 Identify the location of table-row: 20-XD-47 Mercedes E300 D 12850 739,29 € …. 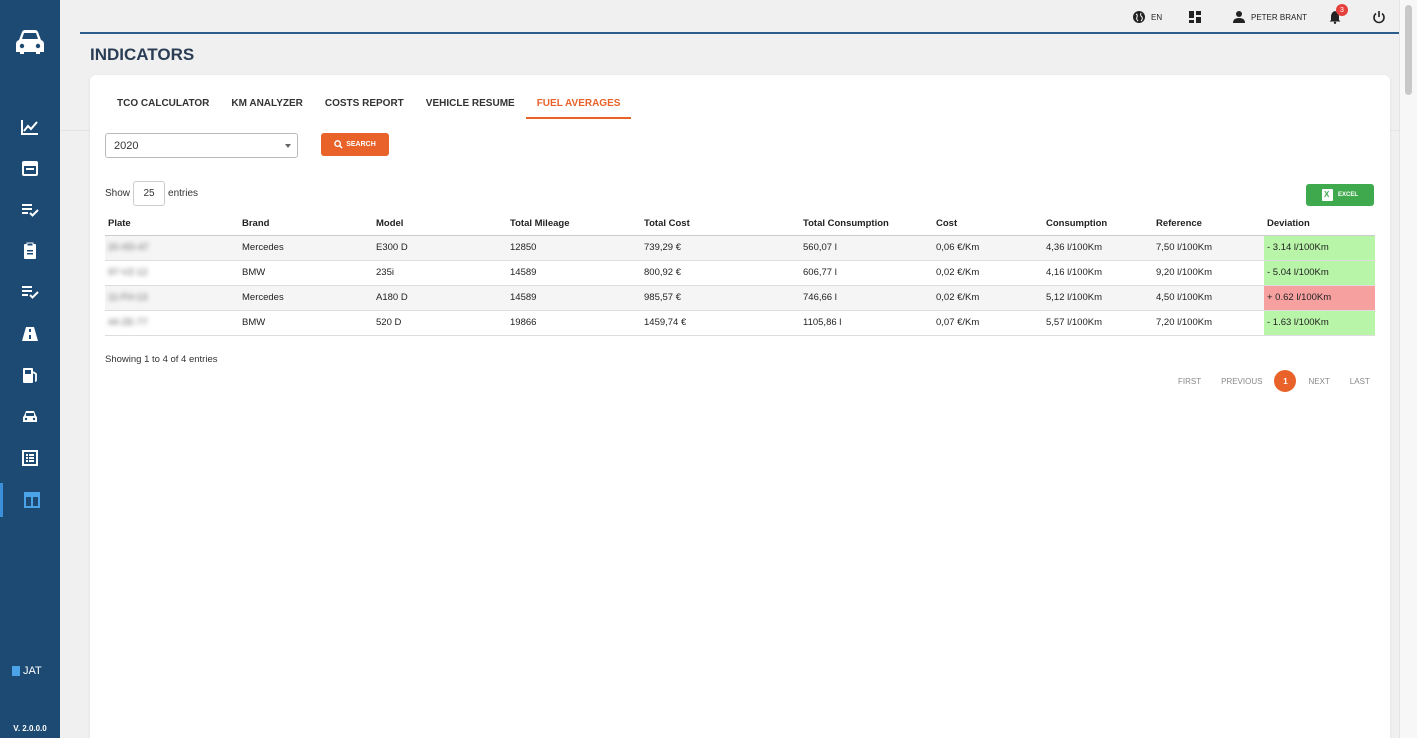
(740, 248).